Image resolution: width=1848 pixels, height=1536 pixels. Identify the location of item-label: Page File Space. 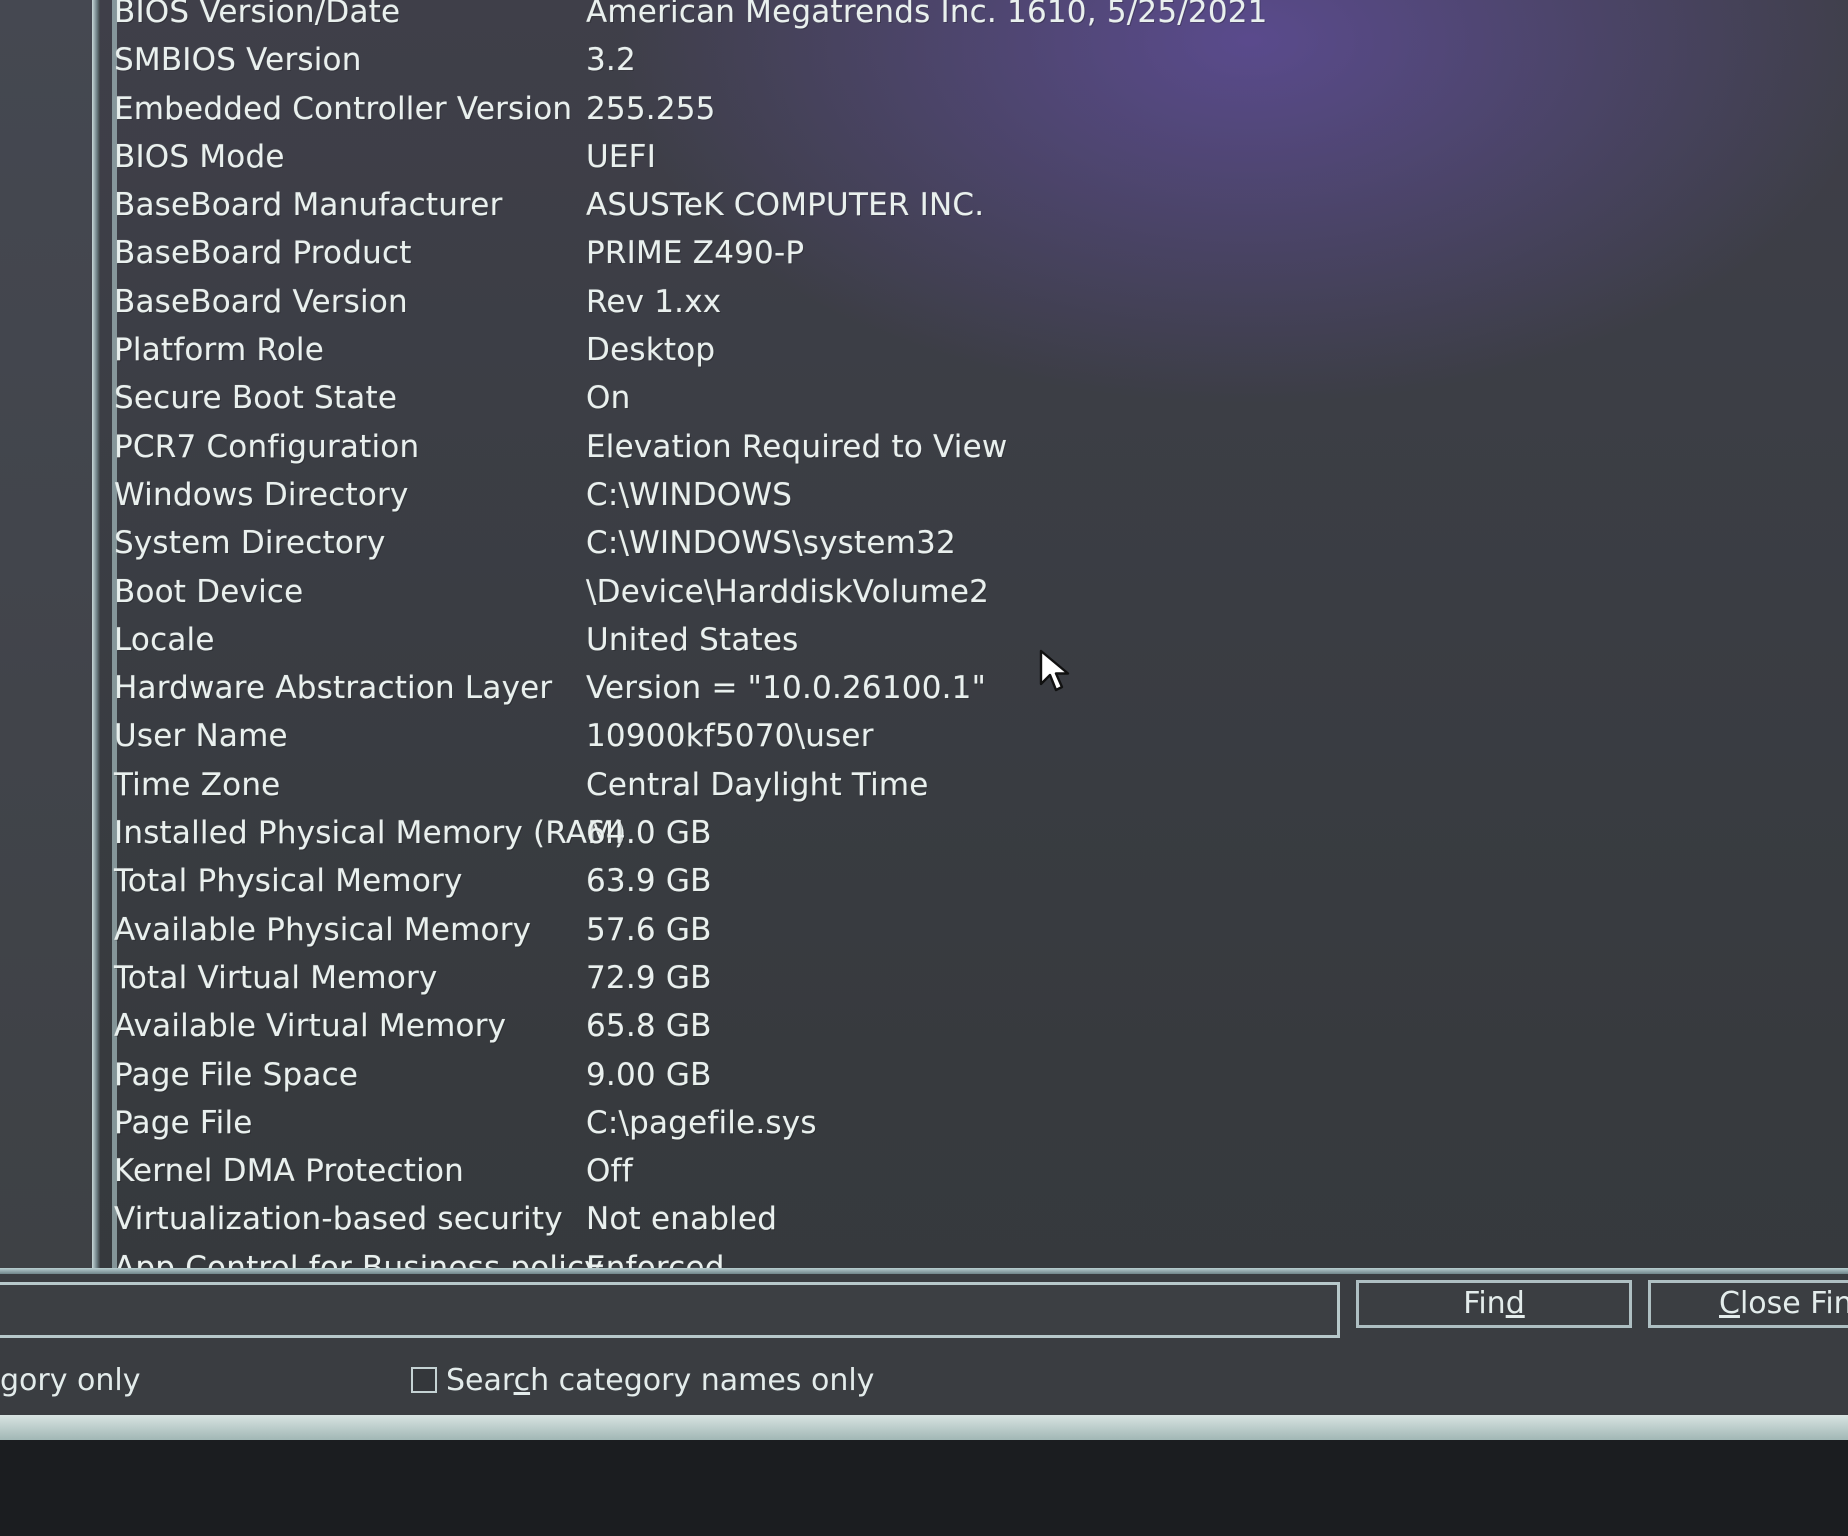
(236, 1074).